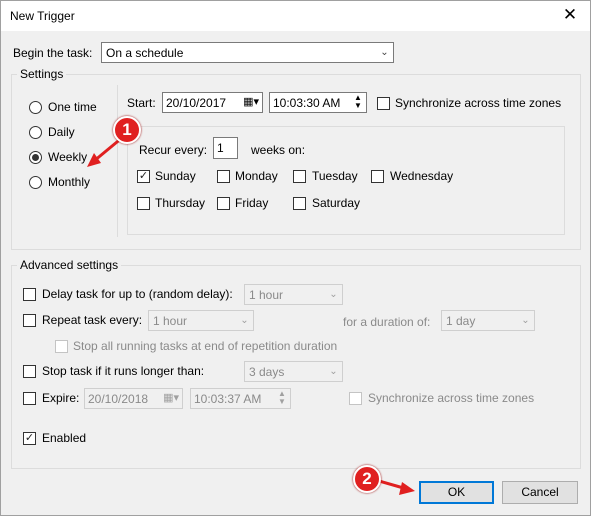 The image size is (591, 516). I want to click on stop-longer-value: 3 days, so click(267, 372).